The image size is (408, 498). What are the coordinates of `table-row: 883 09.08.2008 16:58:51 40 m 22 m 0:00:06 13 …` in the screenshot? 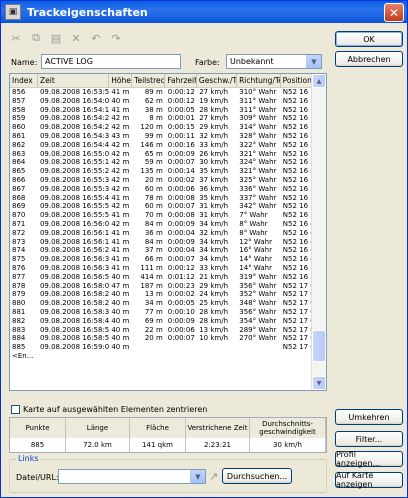 It's located at (168, 330).